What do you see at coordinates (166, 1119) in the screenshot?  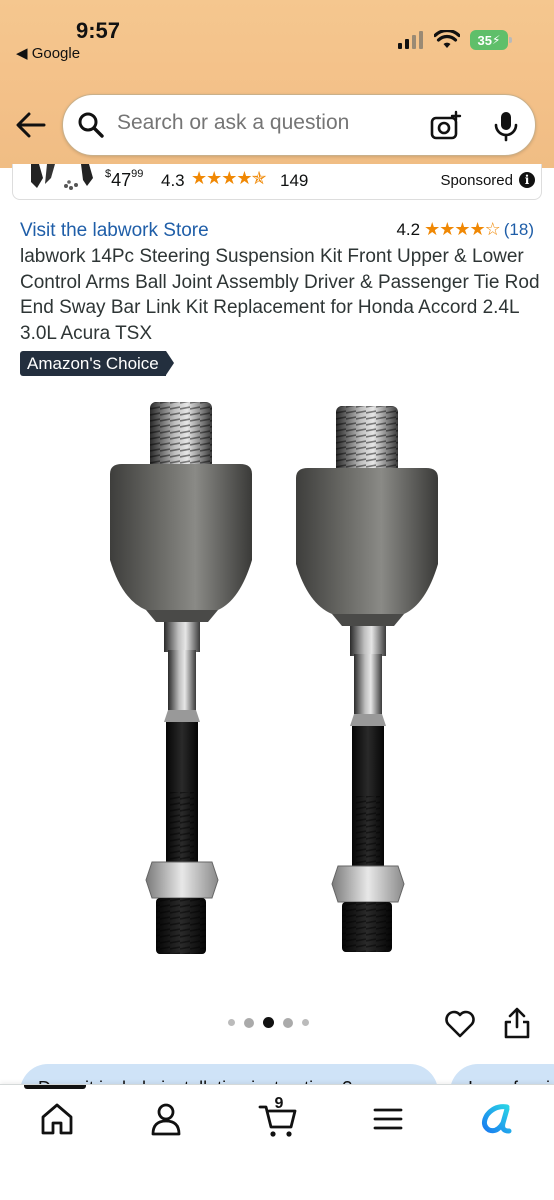 I see `account-icon` at bounding box center [166, 1119].